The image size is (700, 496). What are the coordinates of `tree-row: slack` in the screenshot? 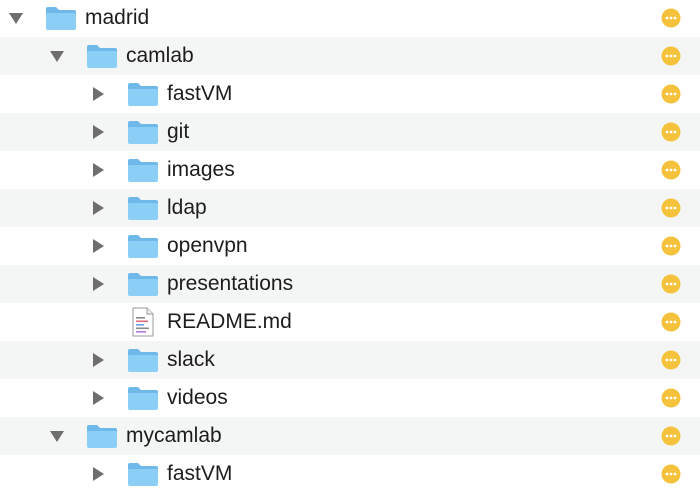 It's located at (350, 360).